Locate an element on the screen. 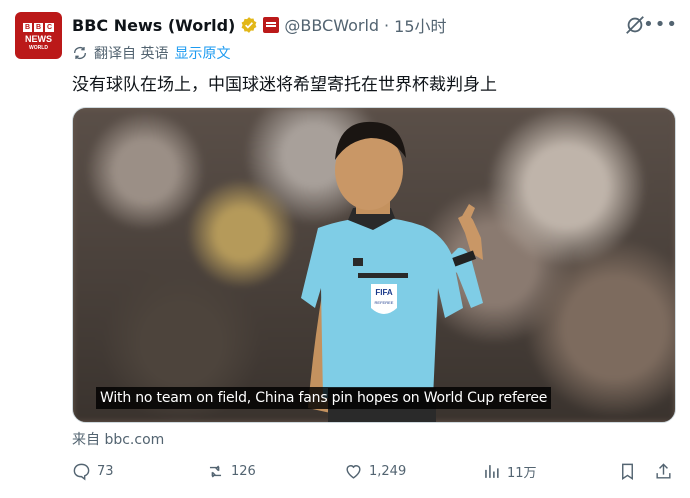  reply-count: 73 is located at coordinates (105, 471).